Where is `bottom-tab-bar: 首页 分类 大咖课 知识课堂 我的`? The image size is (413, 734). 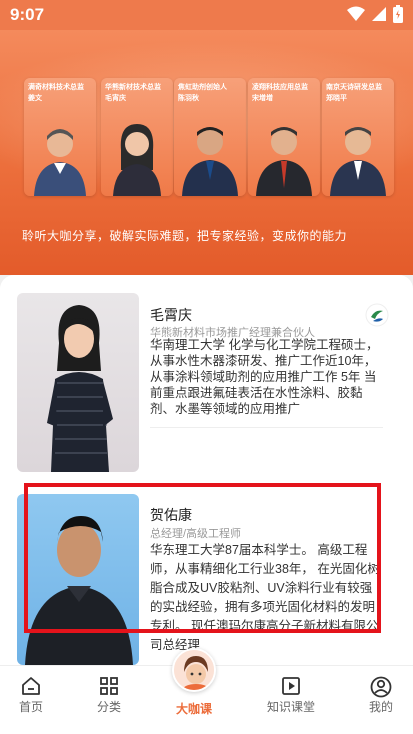 bottom-tab-bar: 首页 分类 大咖课 知识课堂 我的 is located at coordinates (206, 691).